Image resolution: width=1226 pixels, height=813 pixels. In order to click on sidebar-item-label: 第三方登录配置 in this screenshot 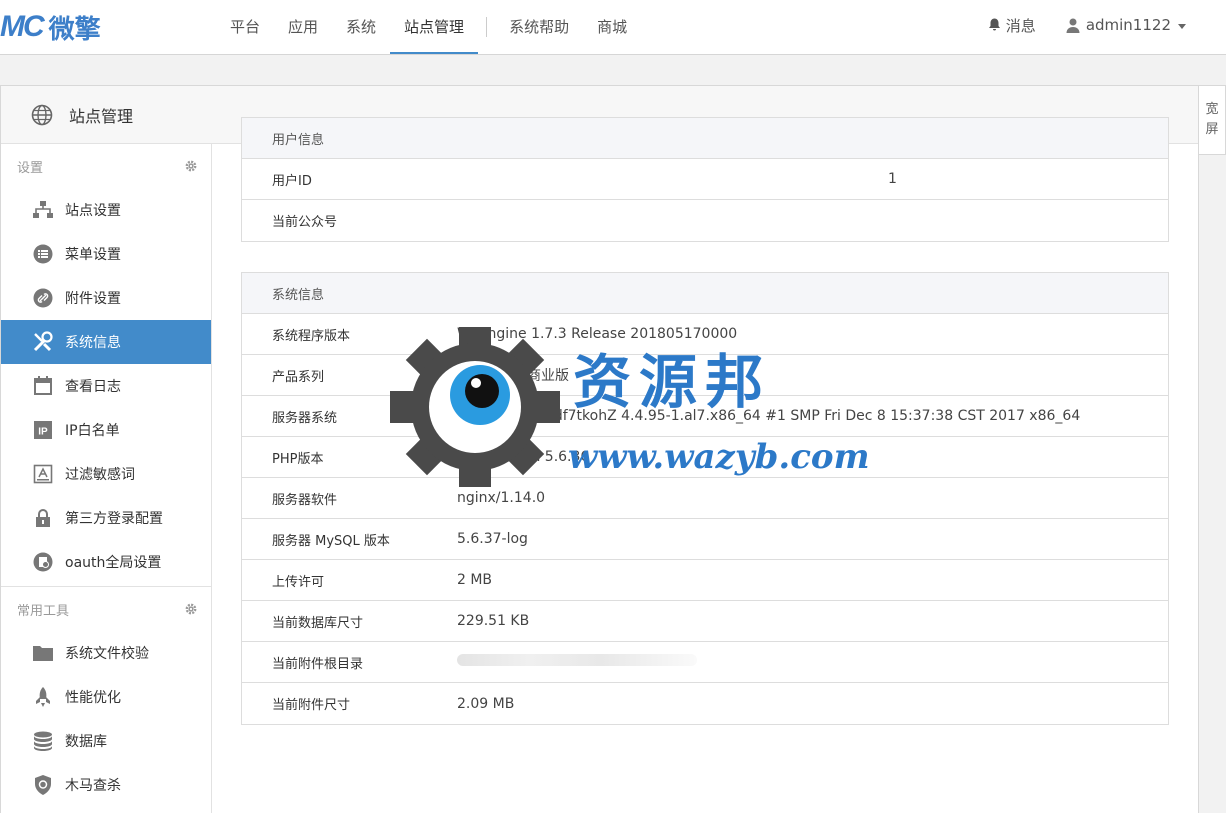, I will do `click(114, 519)`.